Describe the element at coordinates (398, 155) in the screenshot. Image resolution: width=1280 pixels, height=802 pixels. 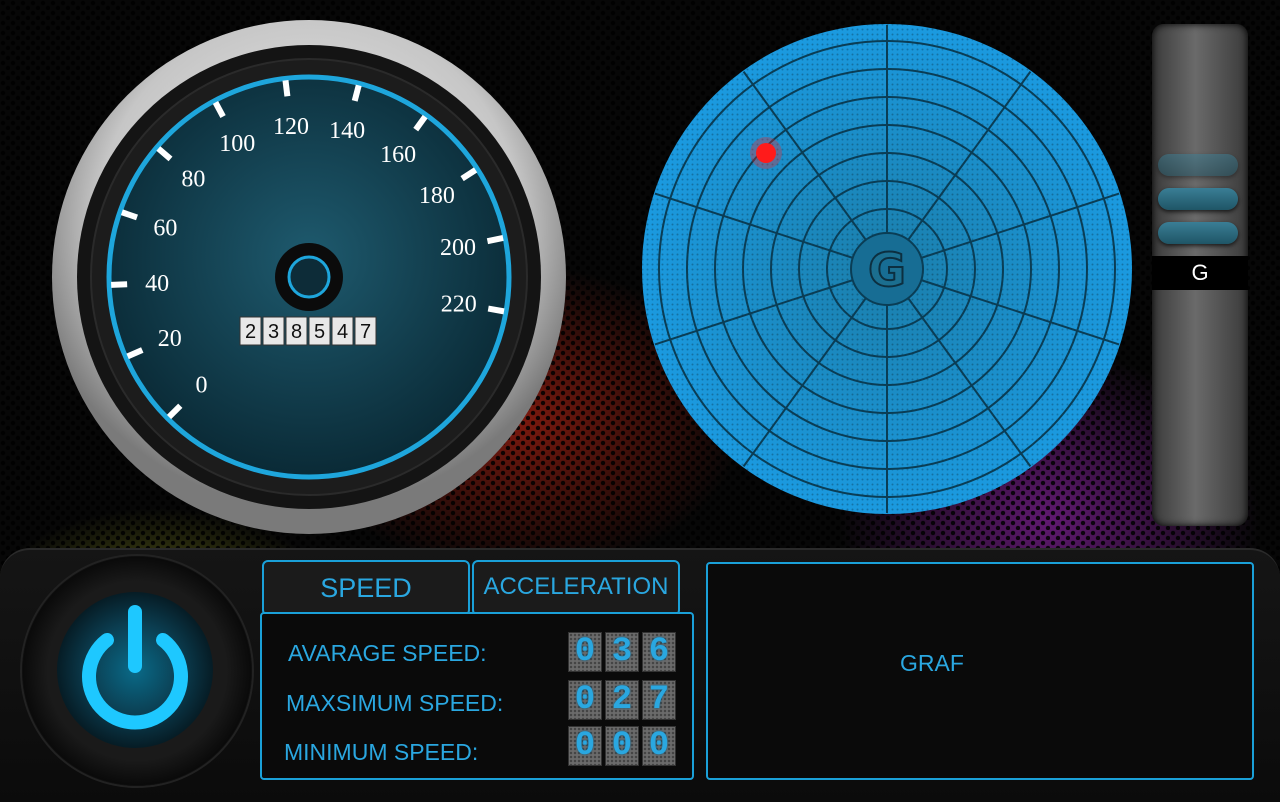
I see `speed-tick-label: 160` at that location.